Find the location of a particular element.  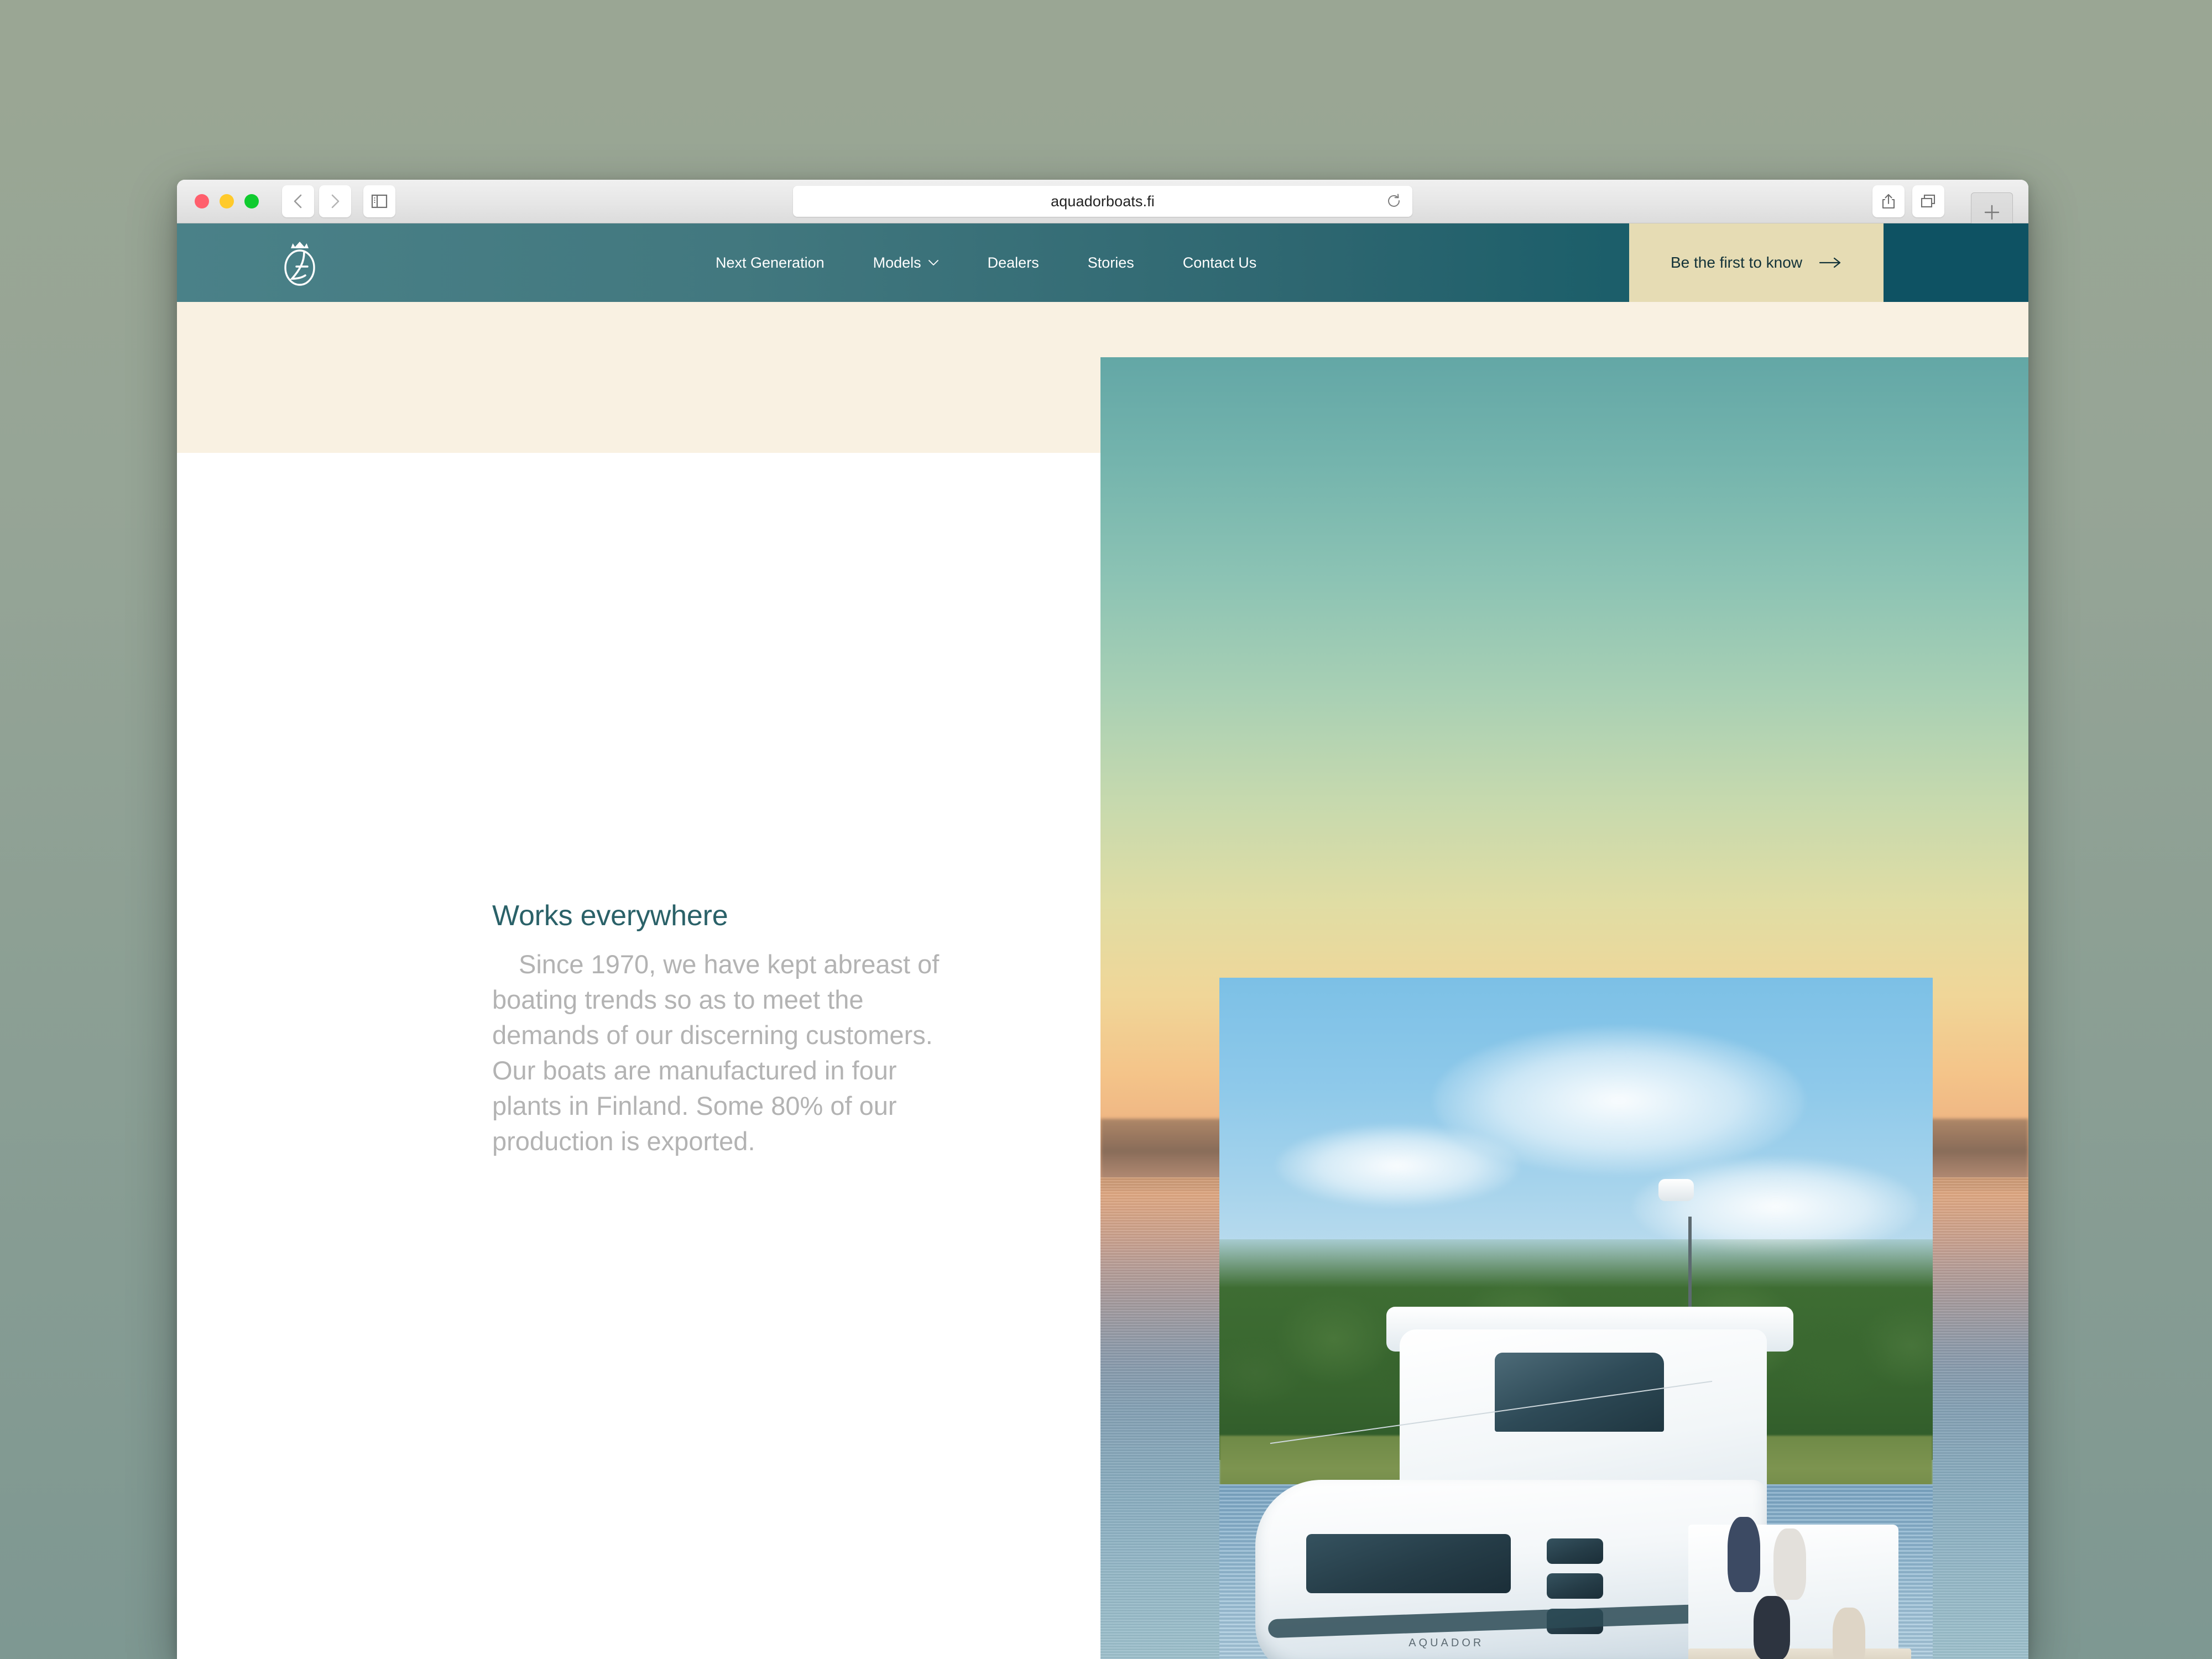

boat-brand-text: AQUADOR is located at coordinates (1446, 1644).